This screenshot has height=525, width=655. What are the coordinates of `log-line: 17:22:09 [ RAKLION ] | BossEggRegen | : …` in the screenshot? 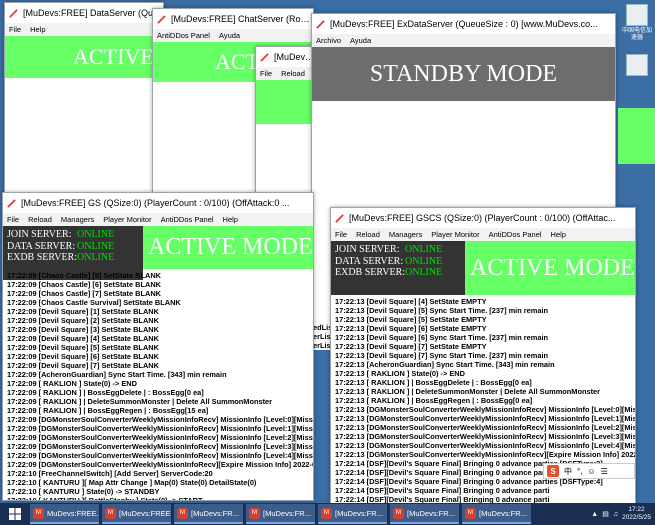 It's located at (108, 410).